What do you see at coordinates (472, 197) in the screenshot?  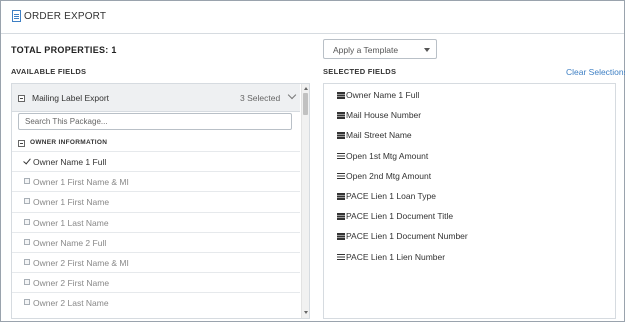 I see `selected-field-item: PACE Lien 1 Loan Type` at bounding box center [472, 197].